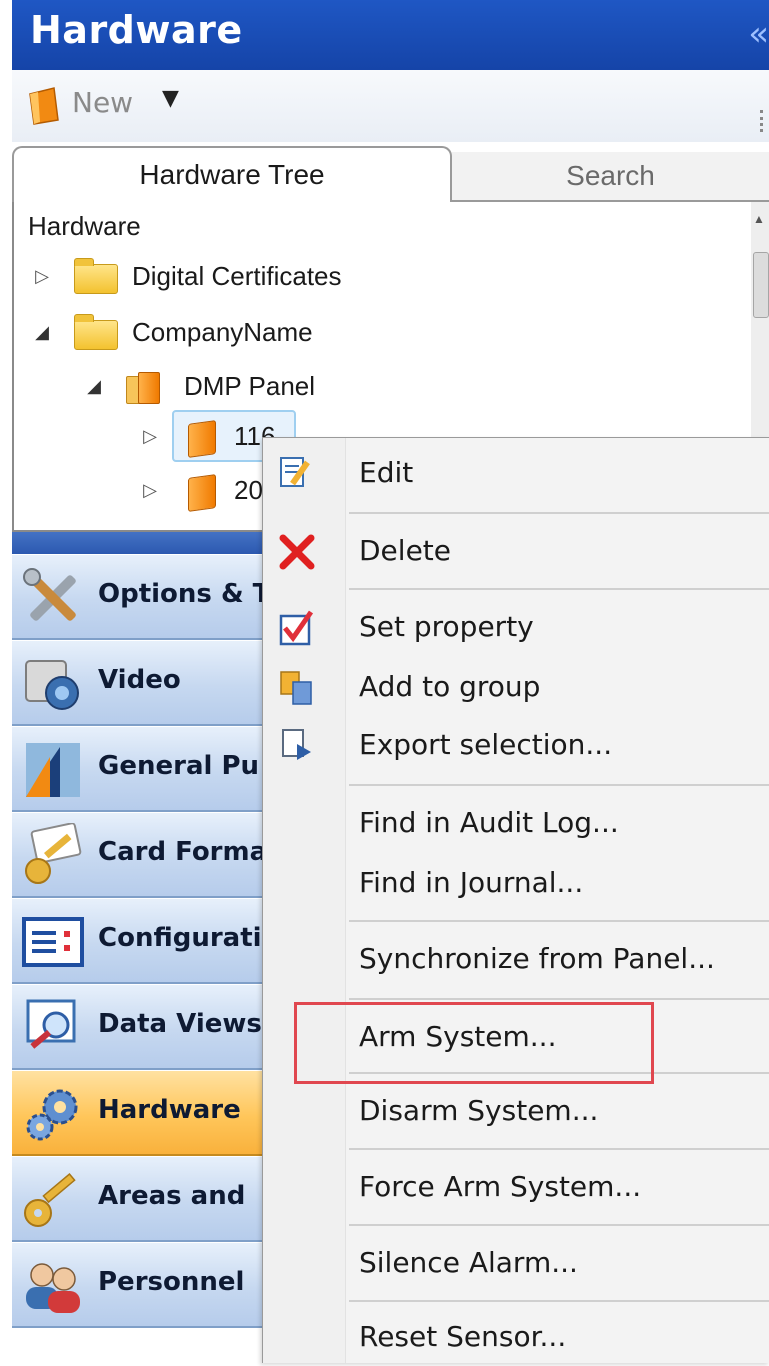 The height and width of the screenshot is (1366, 769). Describe the element at coordinates (50, 1200) in the screenshot. I see `key-icon` at that location.